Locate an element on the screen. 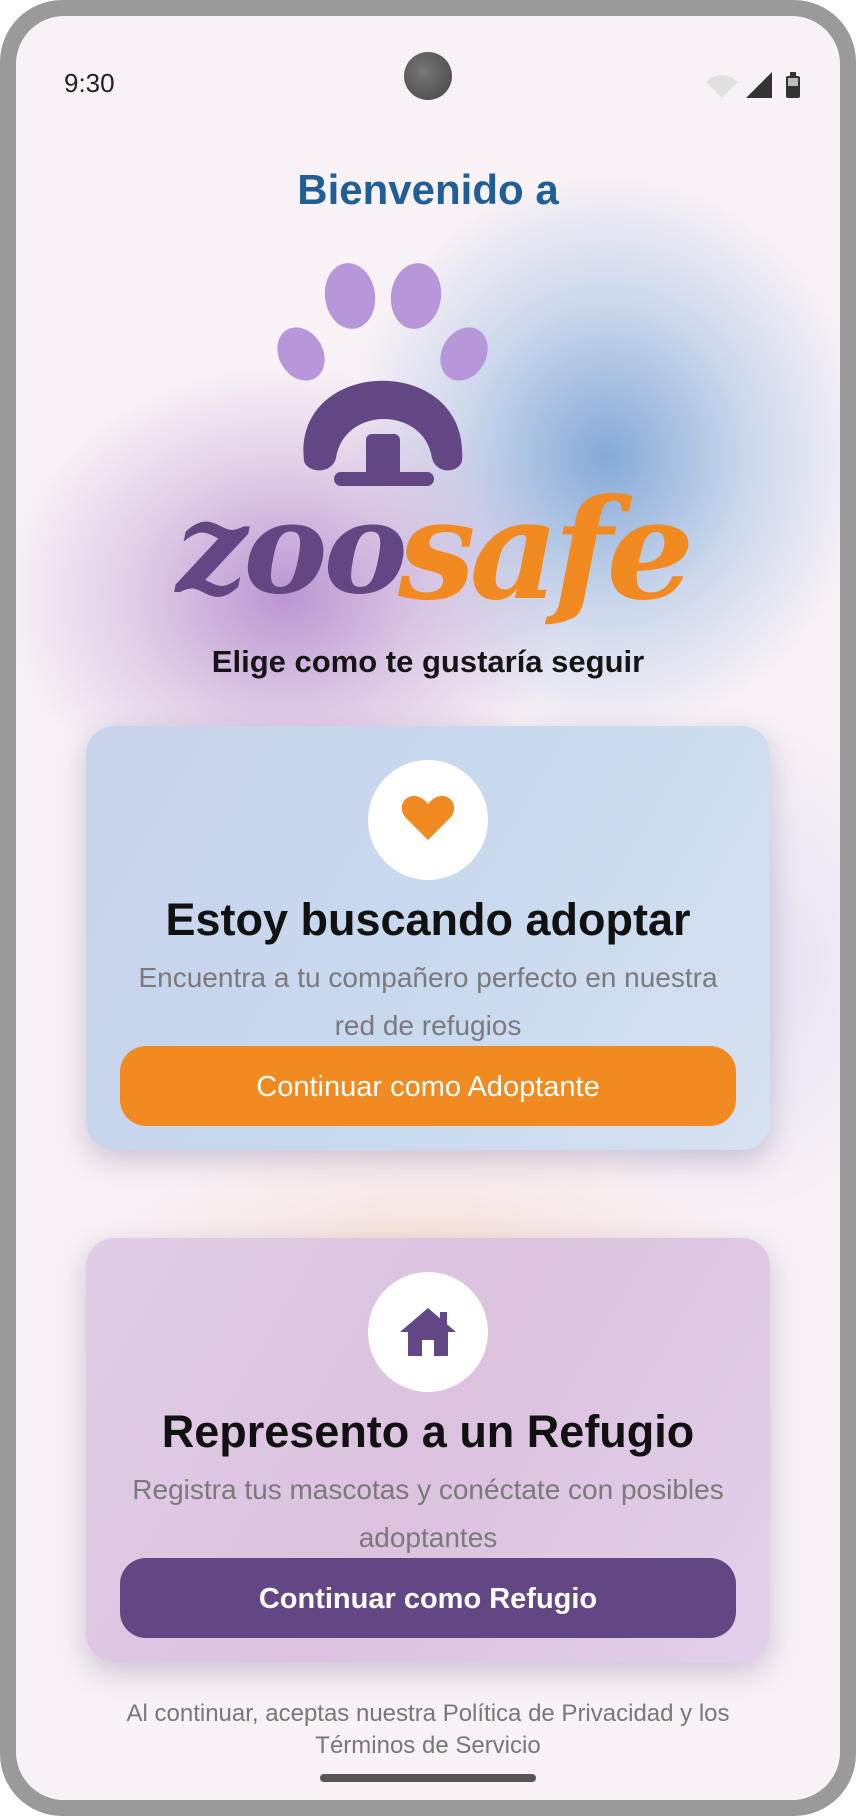 The height and width of the screenshot is (1816, 856). svg-text: zoo is located at coordinates (289, 548).